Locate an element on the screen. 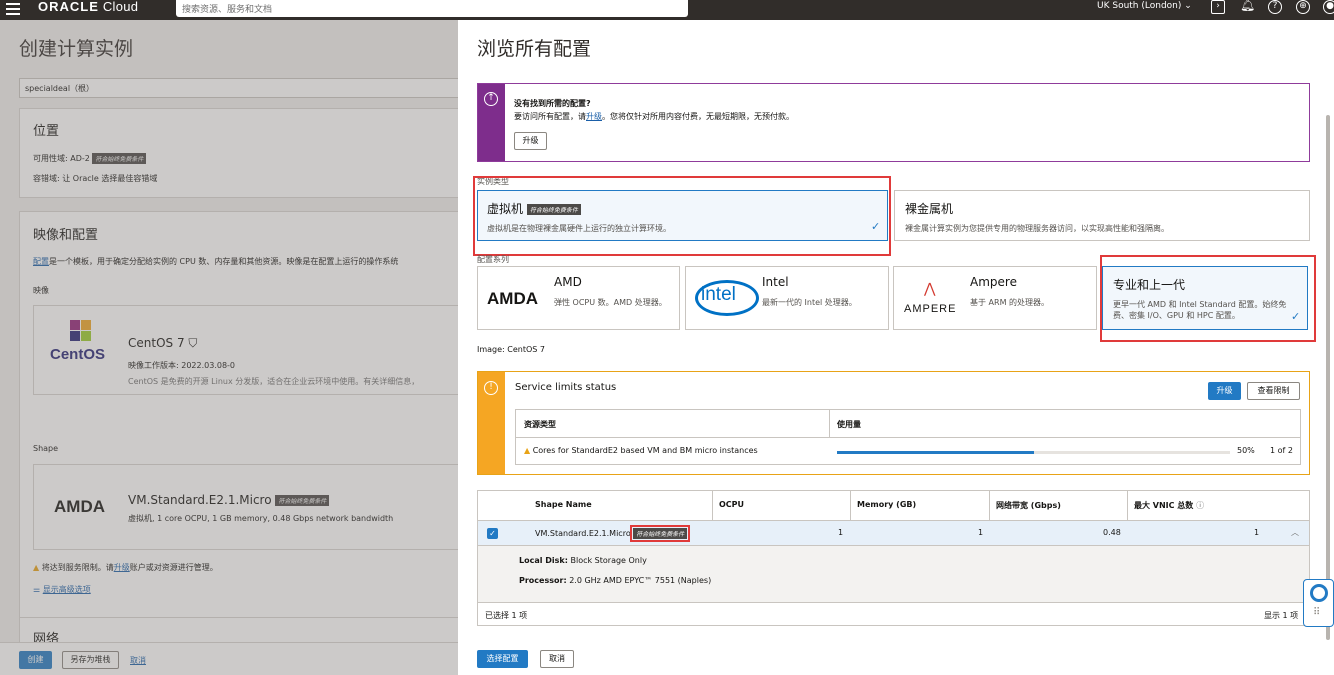 This screenshot has width=1334, height=675. local-disk: Local Disk: Block Storage Only is located at coordinates (583, 560).